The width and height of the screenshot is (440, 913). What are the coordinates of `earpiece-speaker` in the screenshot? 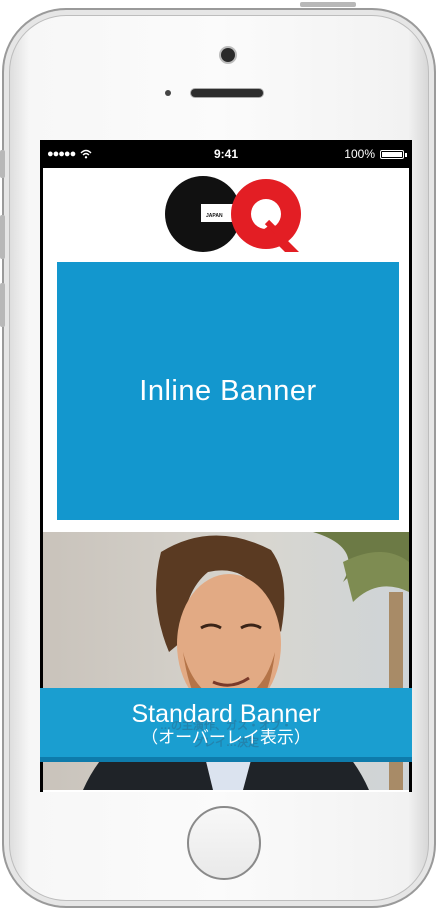 It's located at (227, 93).